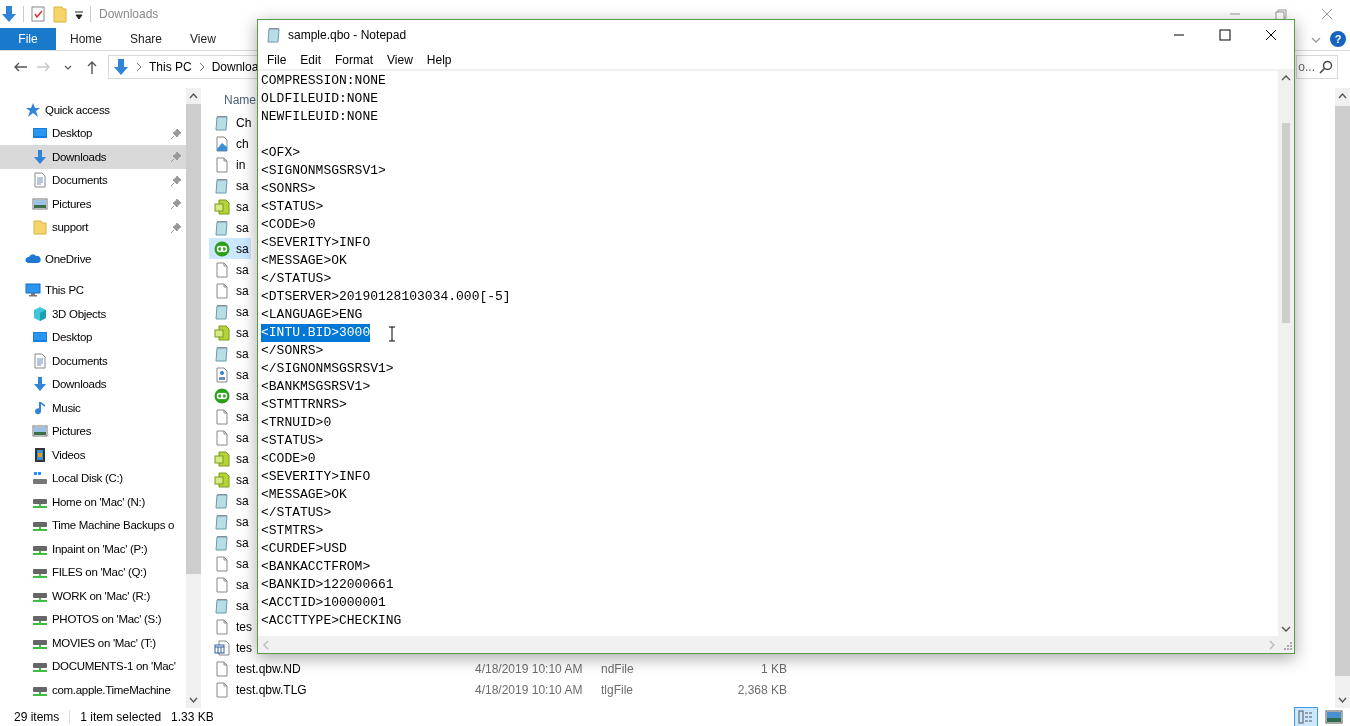 This screenshot has height=726, width=1350. I want to click on text-line: <DTSERVER>20190128103034.000[-5], so click(386, 297).